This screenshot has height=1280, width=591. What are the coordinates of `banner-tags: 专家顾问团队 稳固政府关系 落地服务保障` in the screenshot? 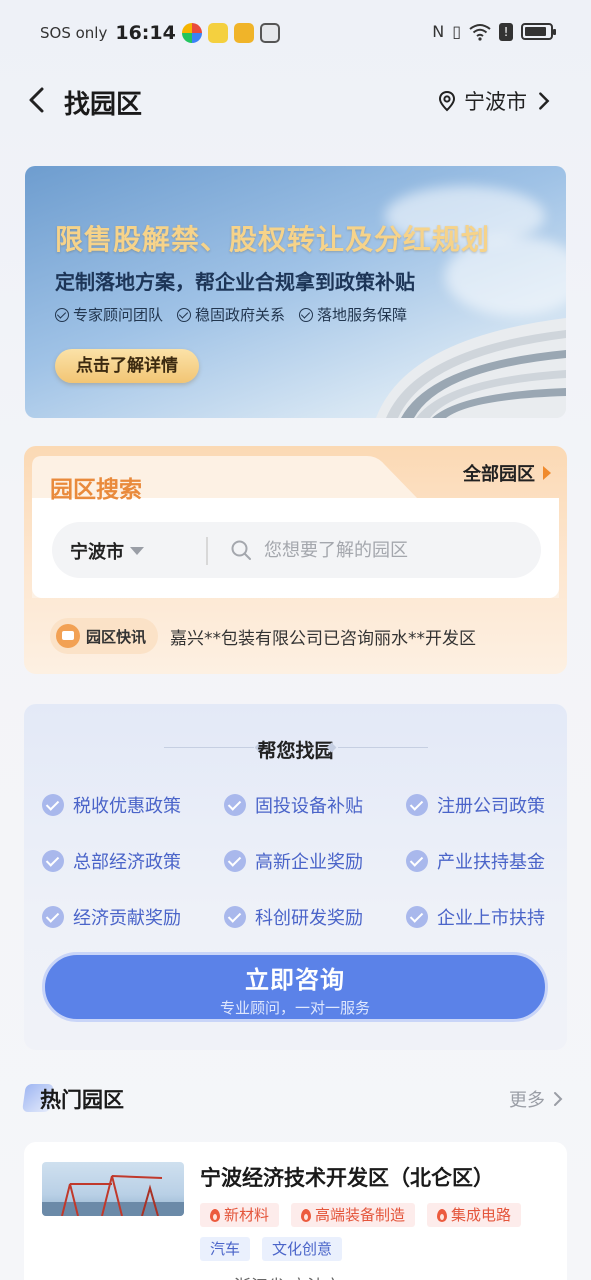 It's located at (231, 314).